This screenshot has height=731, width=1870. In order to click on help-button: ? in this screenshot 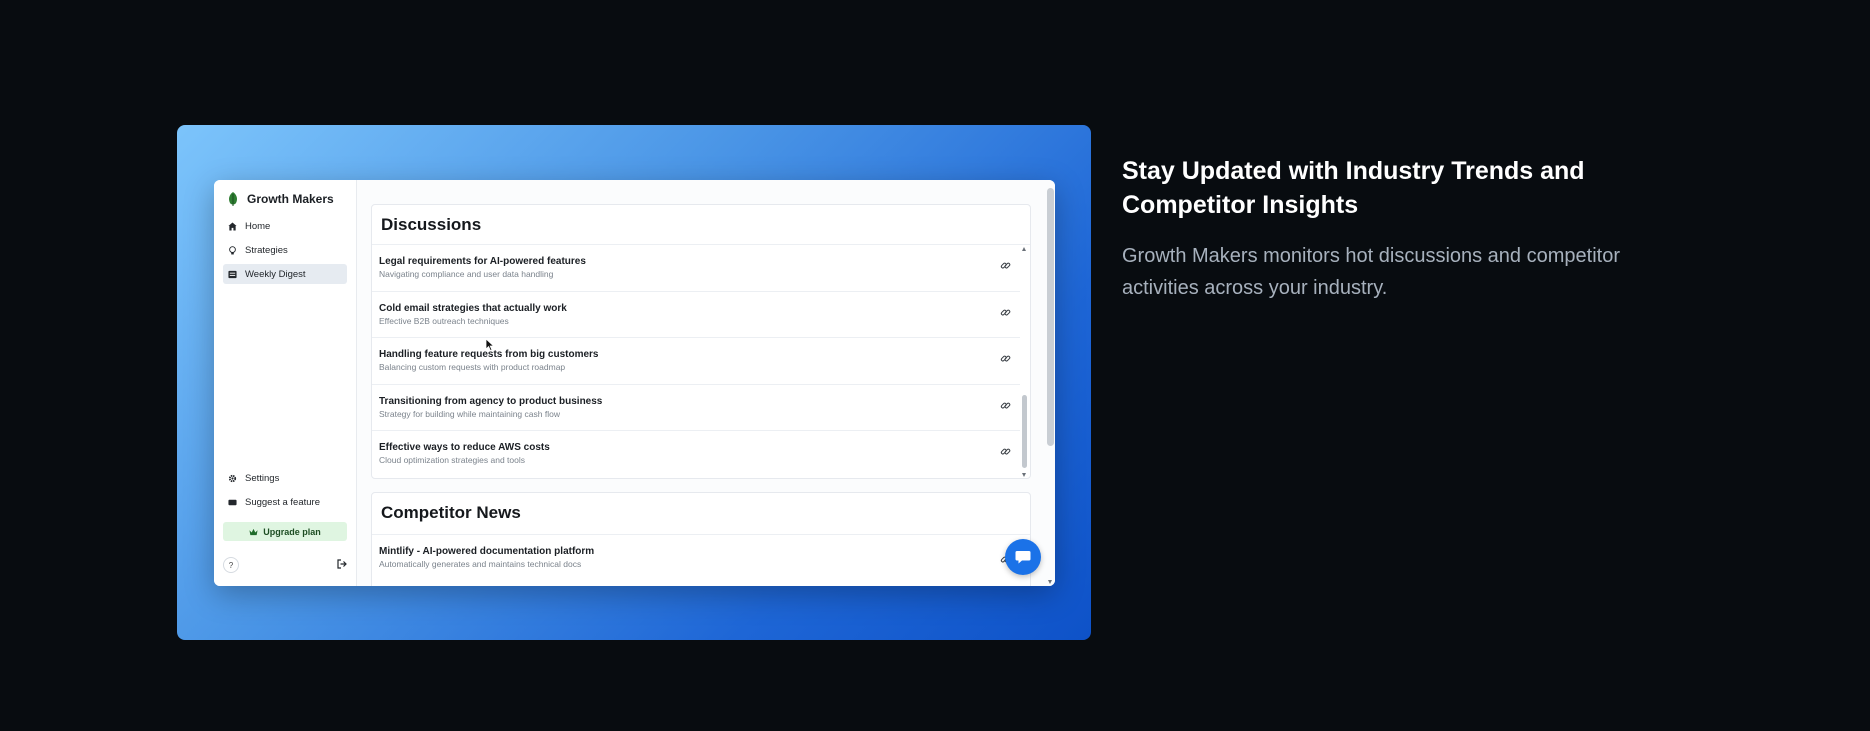, I will do `click(231, 565)`.